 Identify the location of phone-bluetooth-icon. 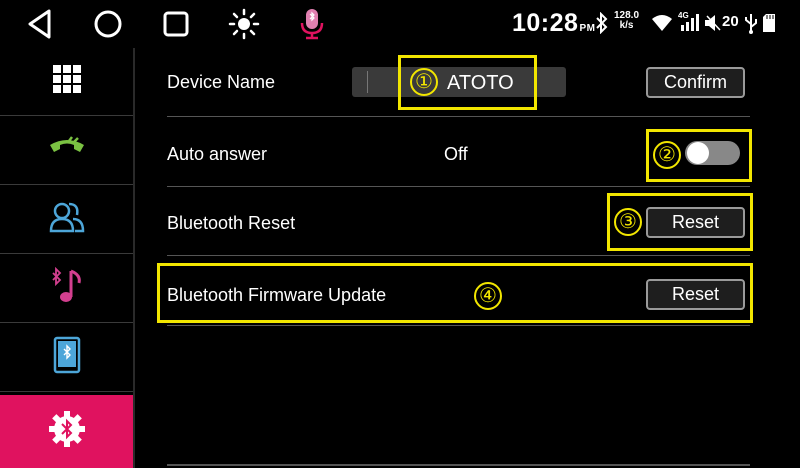
(67, 357).